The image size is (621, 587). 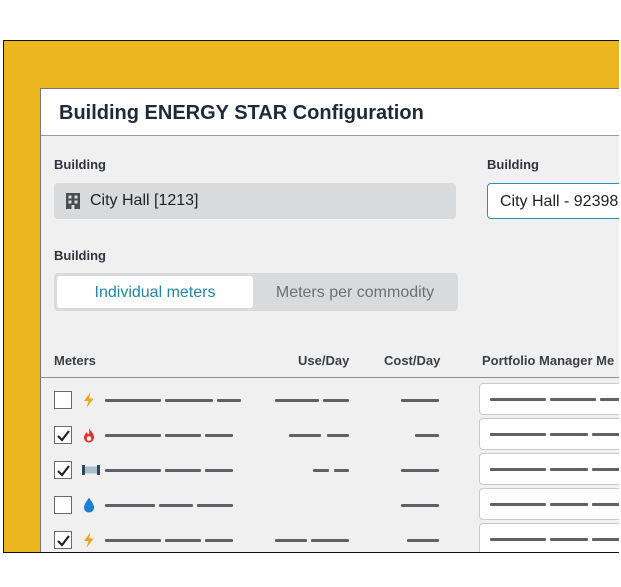 What do you see at coordinates (330, 377) in the screenshot?
I see `table-header-divider` at bounding box center [330, 377].